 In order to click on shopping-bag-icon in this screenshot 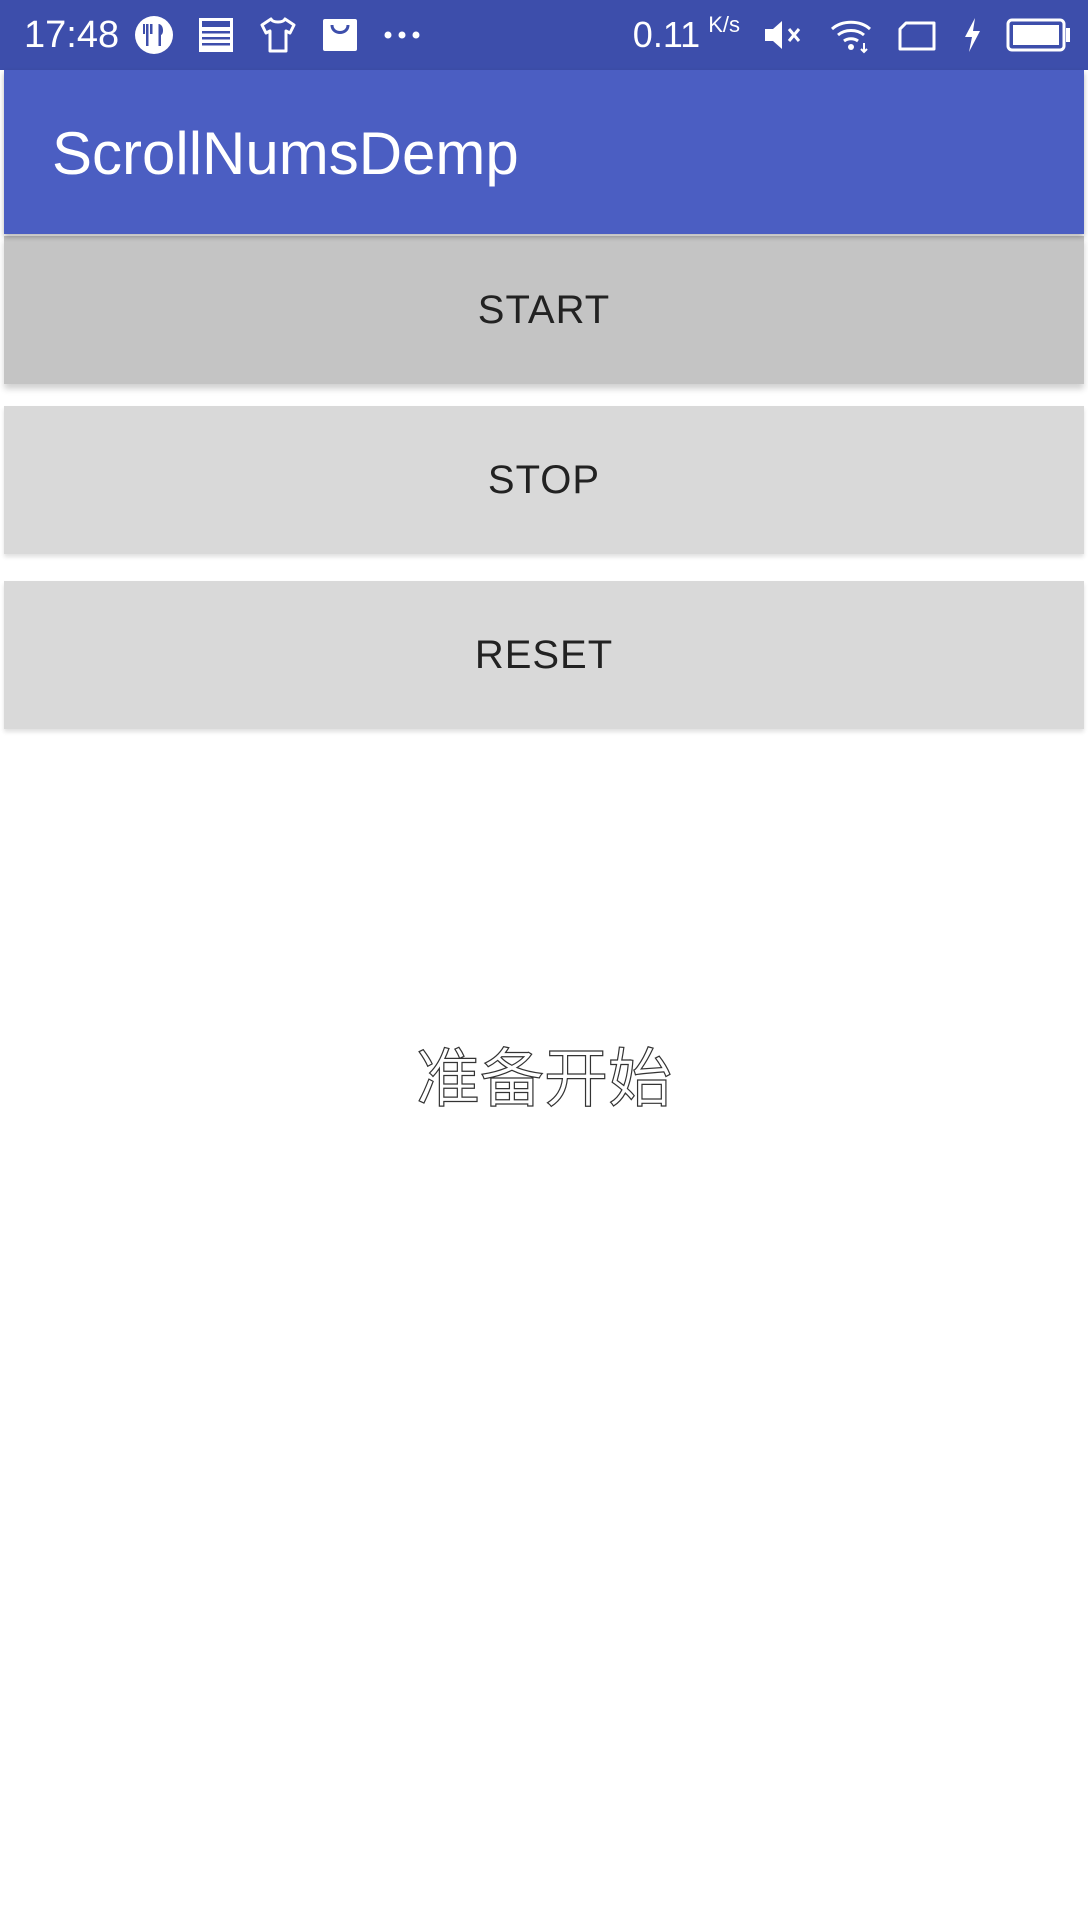, I will do `click(340, 35)`.